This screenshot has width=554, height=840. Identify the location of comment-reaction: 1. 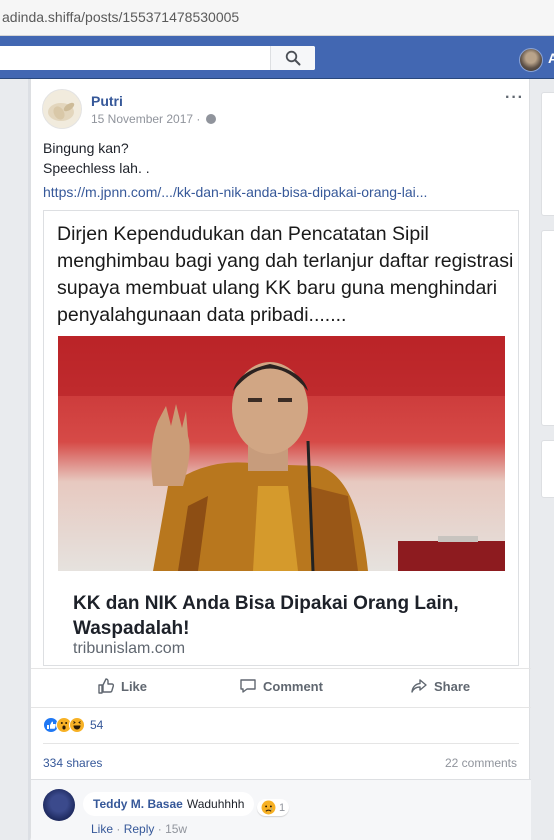
(273, 807).